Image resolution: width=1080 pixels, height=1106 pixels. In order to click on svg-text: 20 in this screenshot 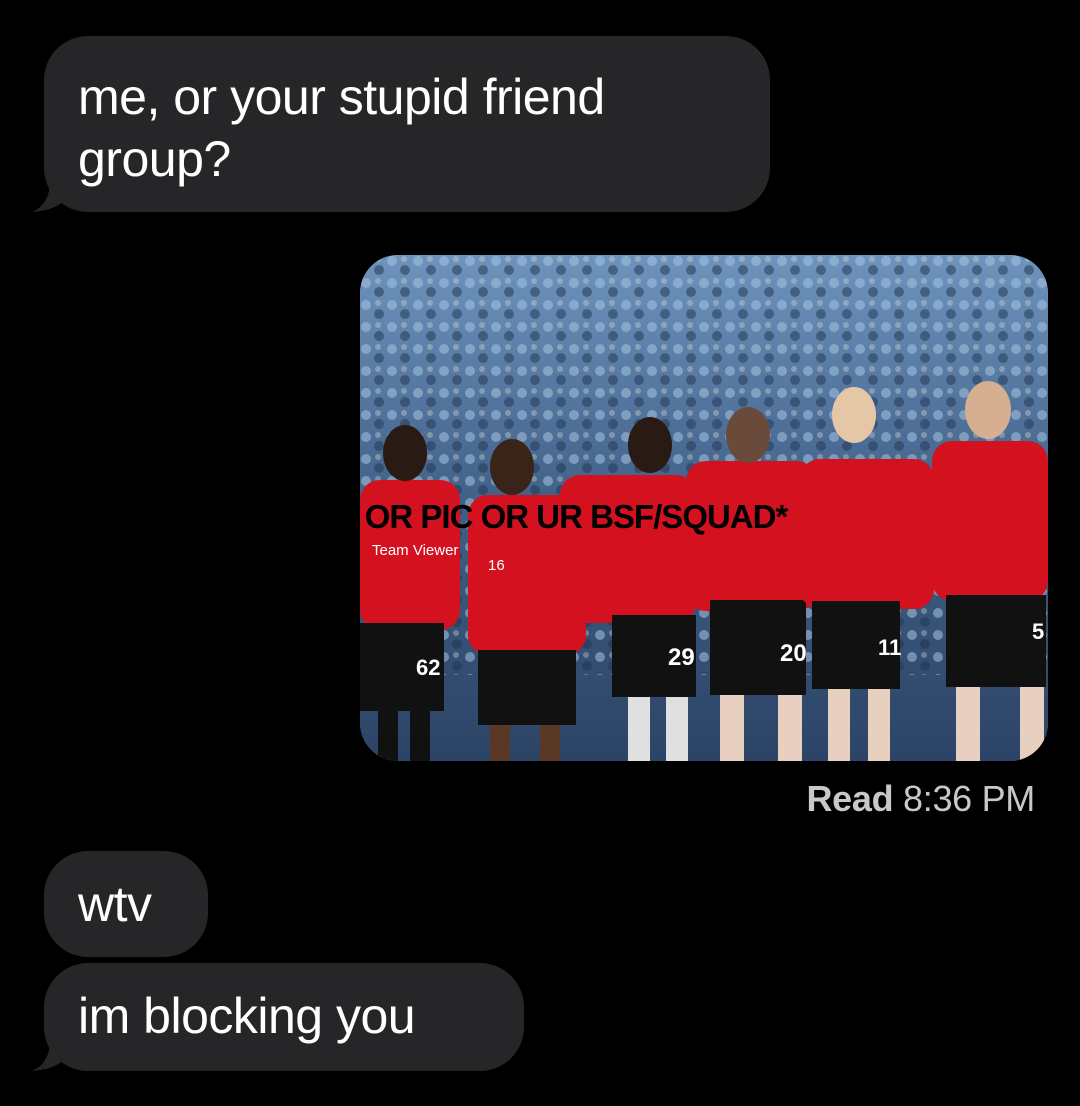, I will do `click(793, 653)`.